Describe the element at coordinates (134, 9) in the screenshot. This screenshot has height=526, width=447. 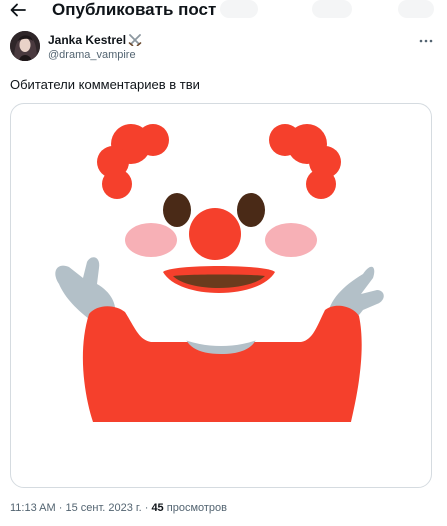
I see `page-title: Опубликовать пост` at that location.